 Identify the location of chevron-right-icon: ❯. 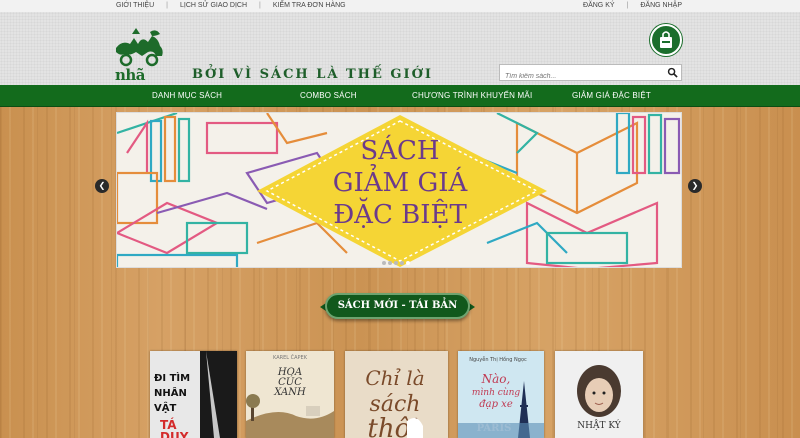
(695, 185).